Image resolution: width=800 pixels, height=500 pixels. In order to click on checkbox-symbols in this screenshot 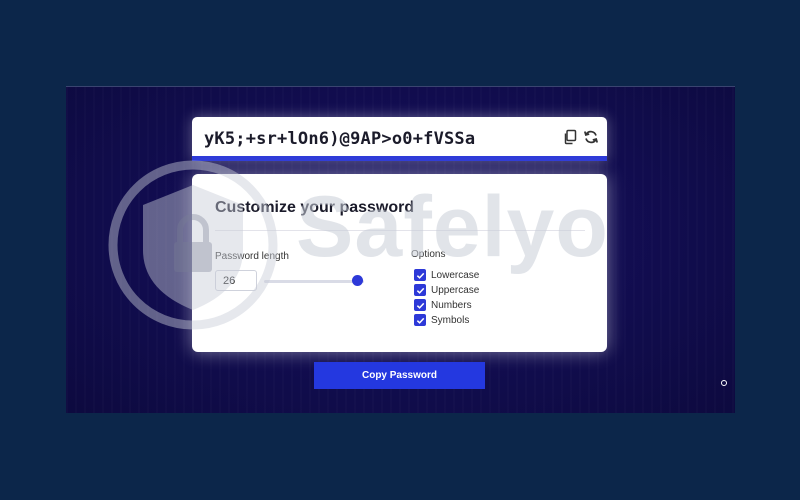, I will do `click(420, 320)`.